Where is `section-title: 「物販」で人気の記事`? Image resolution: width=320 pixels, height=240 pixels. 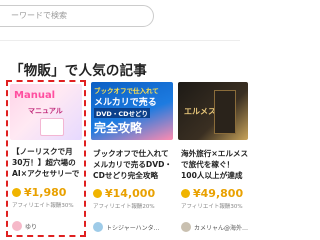 section-title: 「物販」で人気の記事 is located at coordinates (78, 71).